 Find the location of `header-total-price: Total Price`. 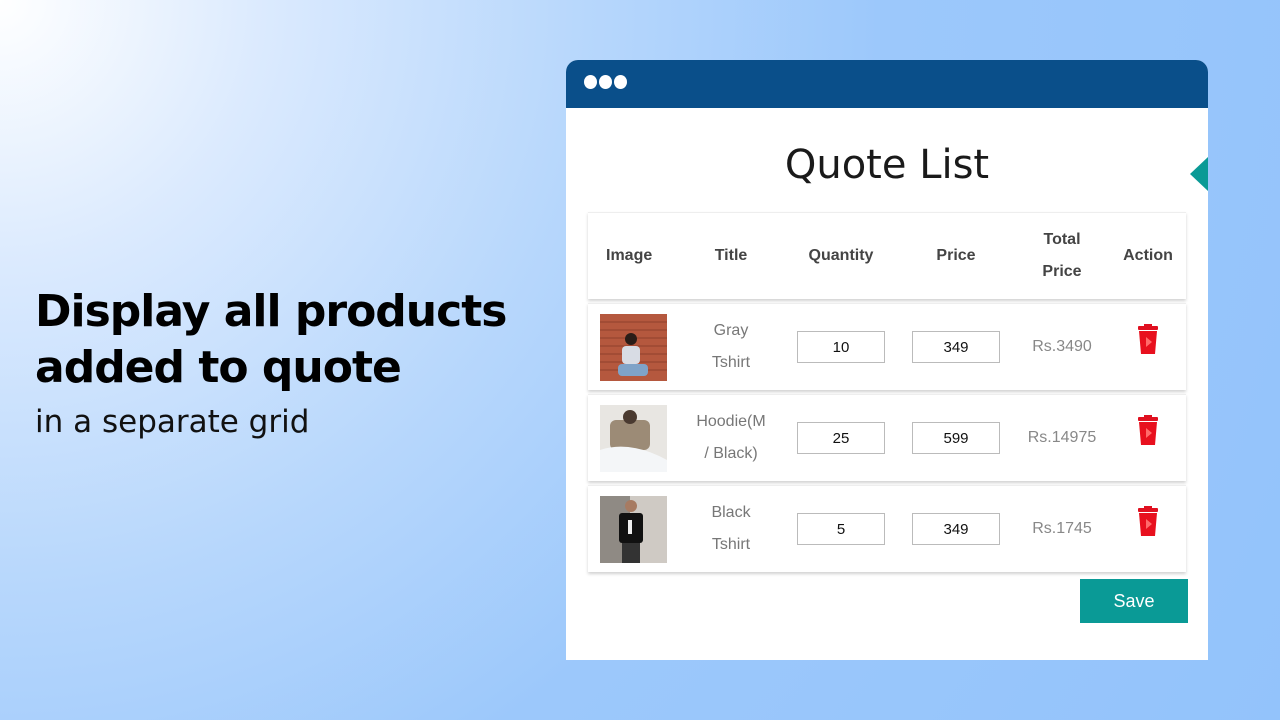

header-total-price: Total Price is located at coordinates (1062, 256).